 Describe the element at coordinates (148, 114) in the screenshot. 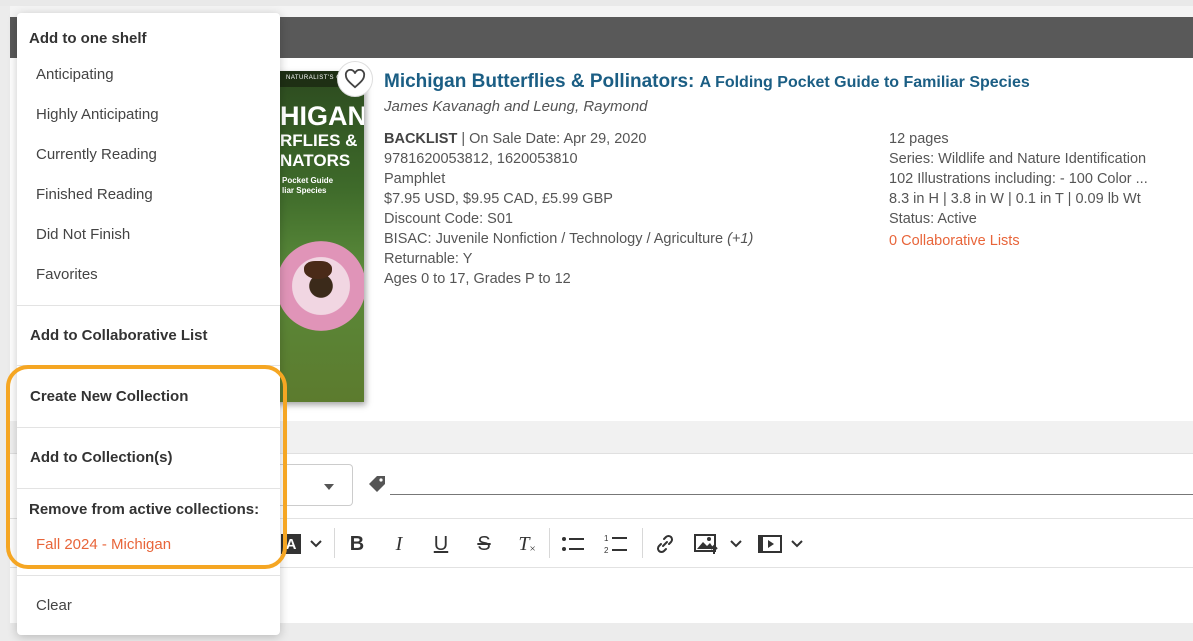

I see `menu-item-highly-anticipating: Highly Anticipating` at that location.